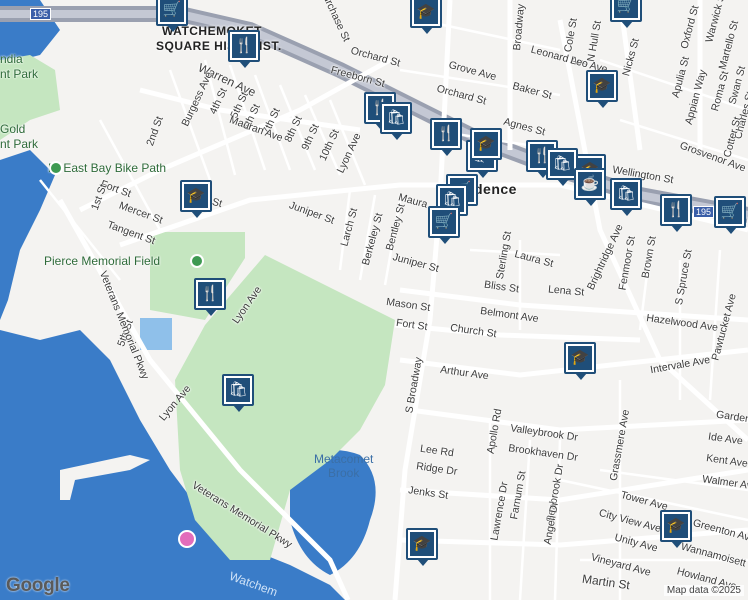 The width and height of the screenshot is (748, 600). What do you see at coordinates (107, 168) in the screenshot?
I see `bike-path-label: RI East Bay Bike Path` at bounding box center [107, 168].